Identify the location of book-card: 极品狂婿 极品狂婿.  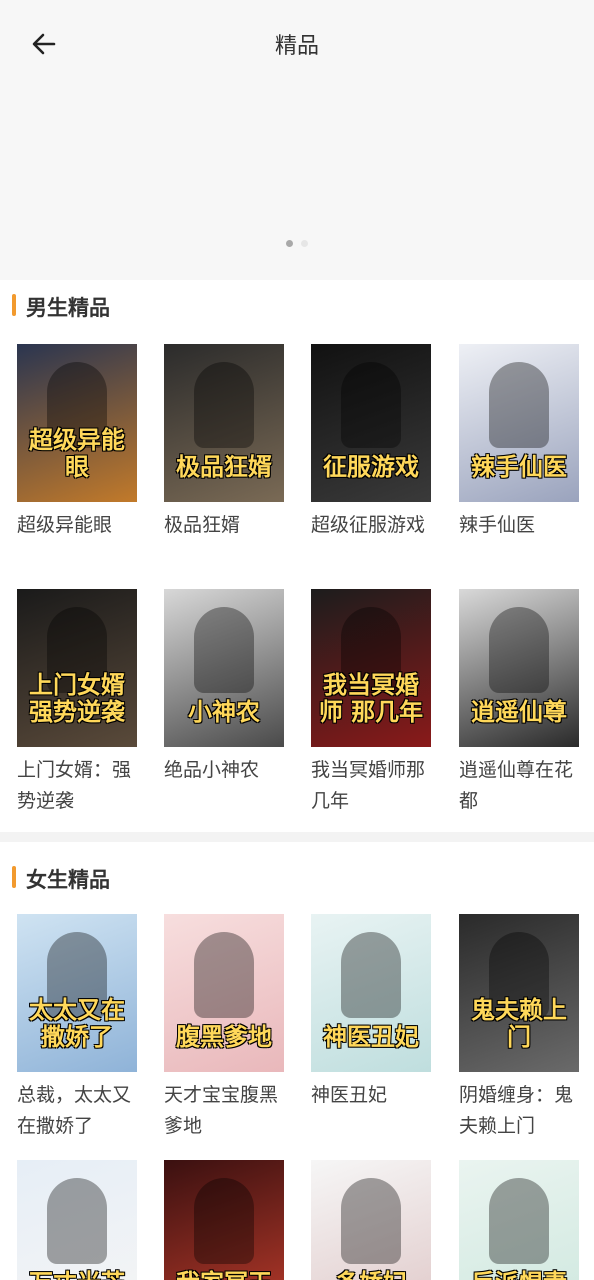
(224, 442).